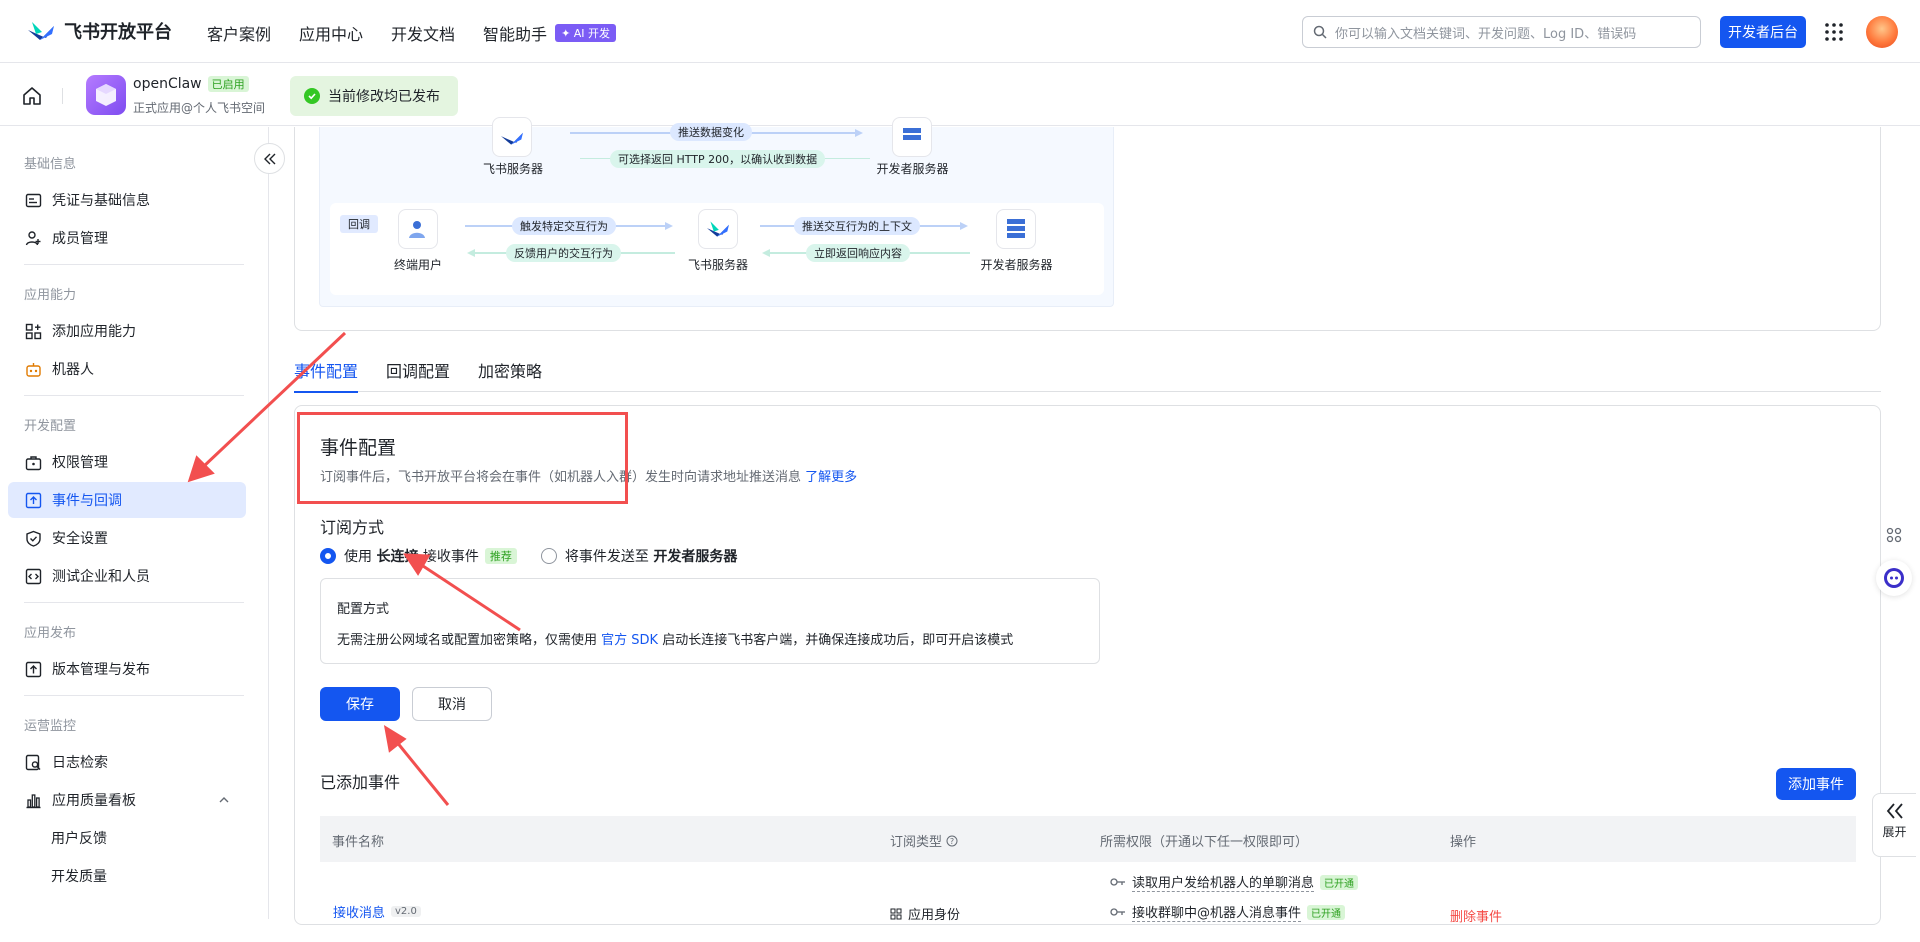 This screenshot has width=1920, height=942. Describe the element at coordinates (1763, 32) in the screenshot. I see `dev-console-button: 开发者后台` at that location.